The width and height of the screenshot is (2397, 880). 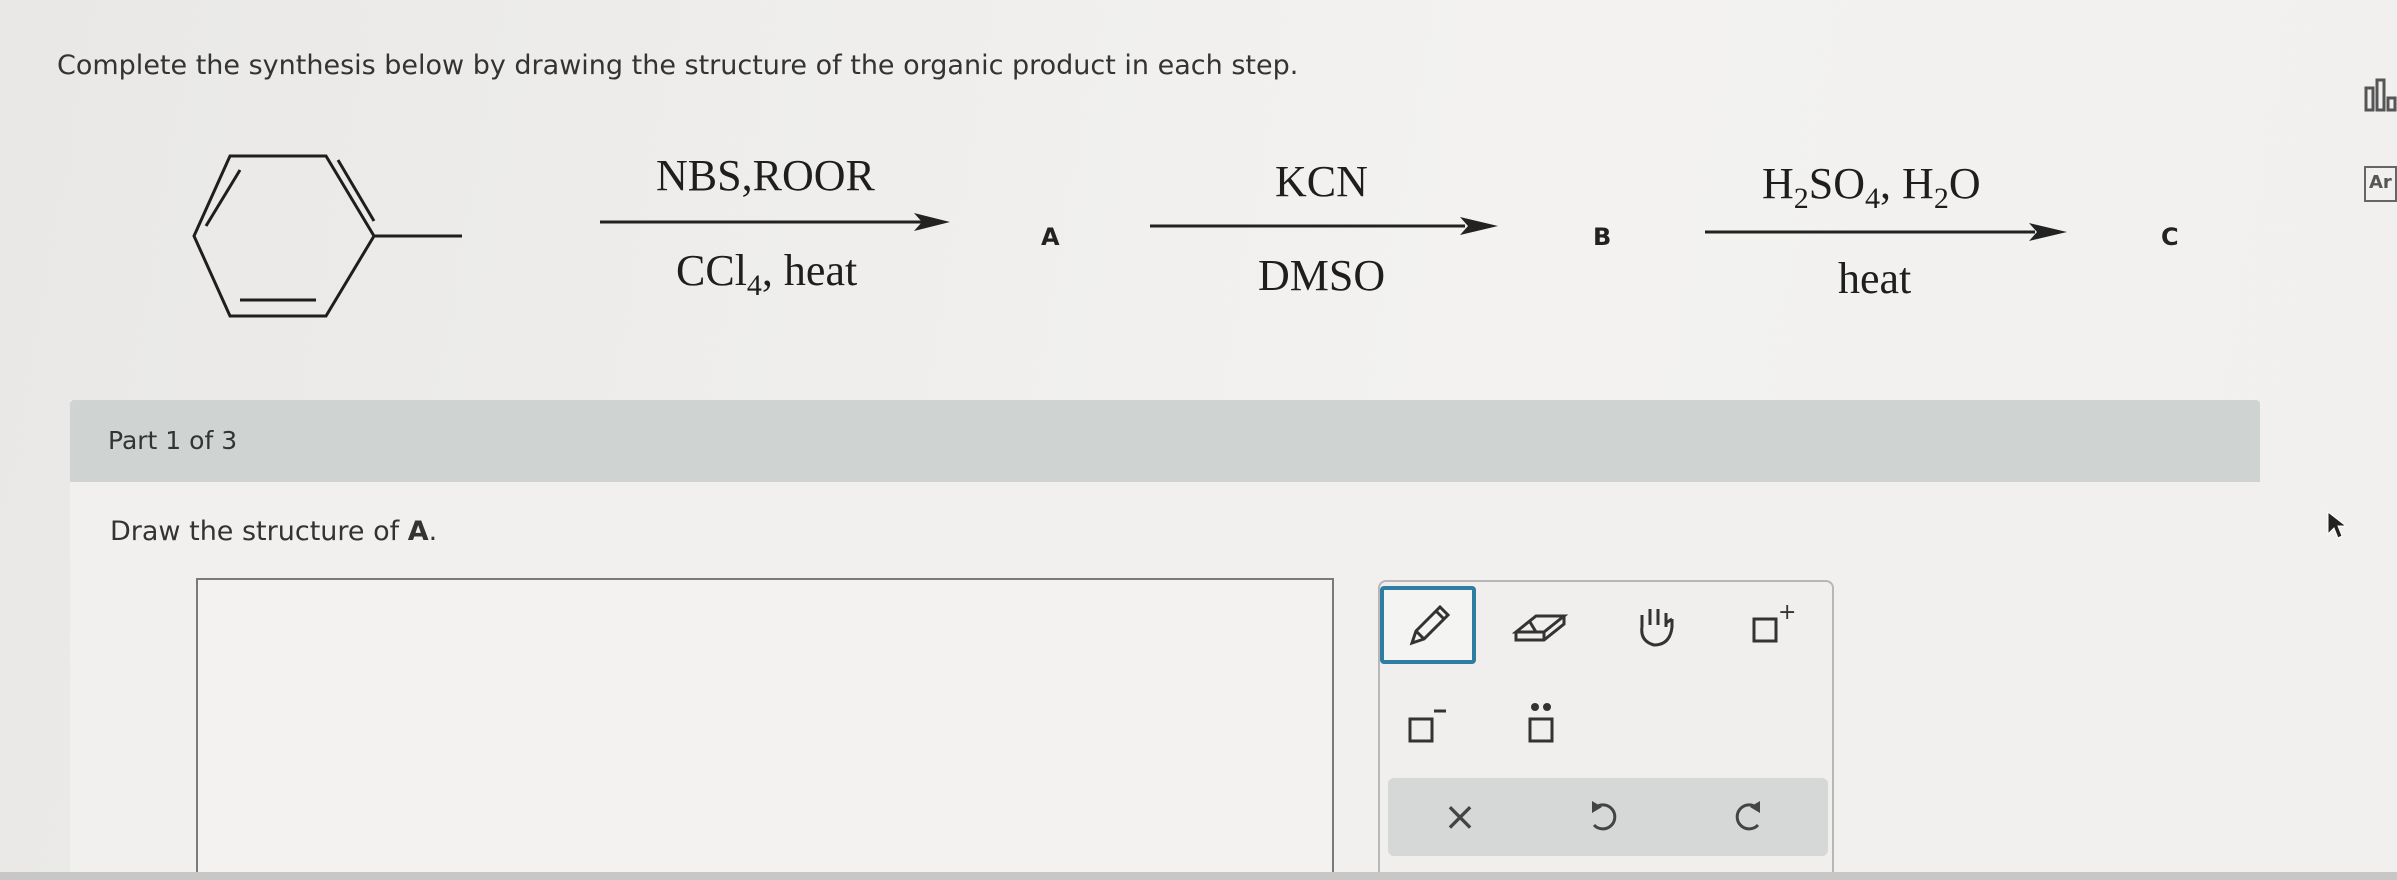 What do you see at coordinates (2336, 524) in the screenshot?
I see `mouse-pointer-icon` at bounding box center [2336, 524].